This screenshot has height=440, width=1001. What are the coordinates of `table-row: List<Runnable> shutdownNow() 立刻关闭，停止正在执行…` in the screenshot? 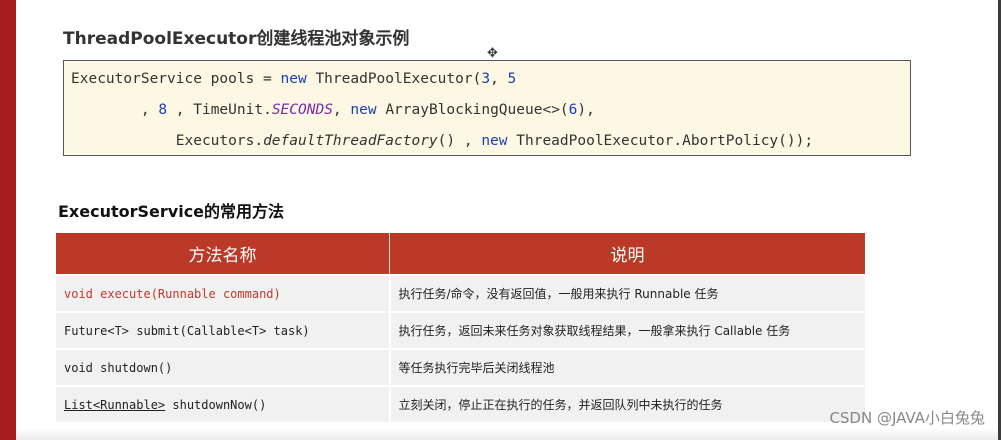 It's located at (460, 403).